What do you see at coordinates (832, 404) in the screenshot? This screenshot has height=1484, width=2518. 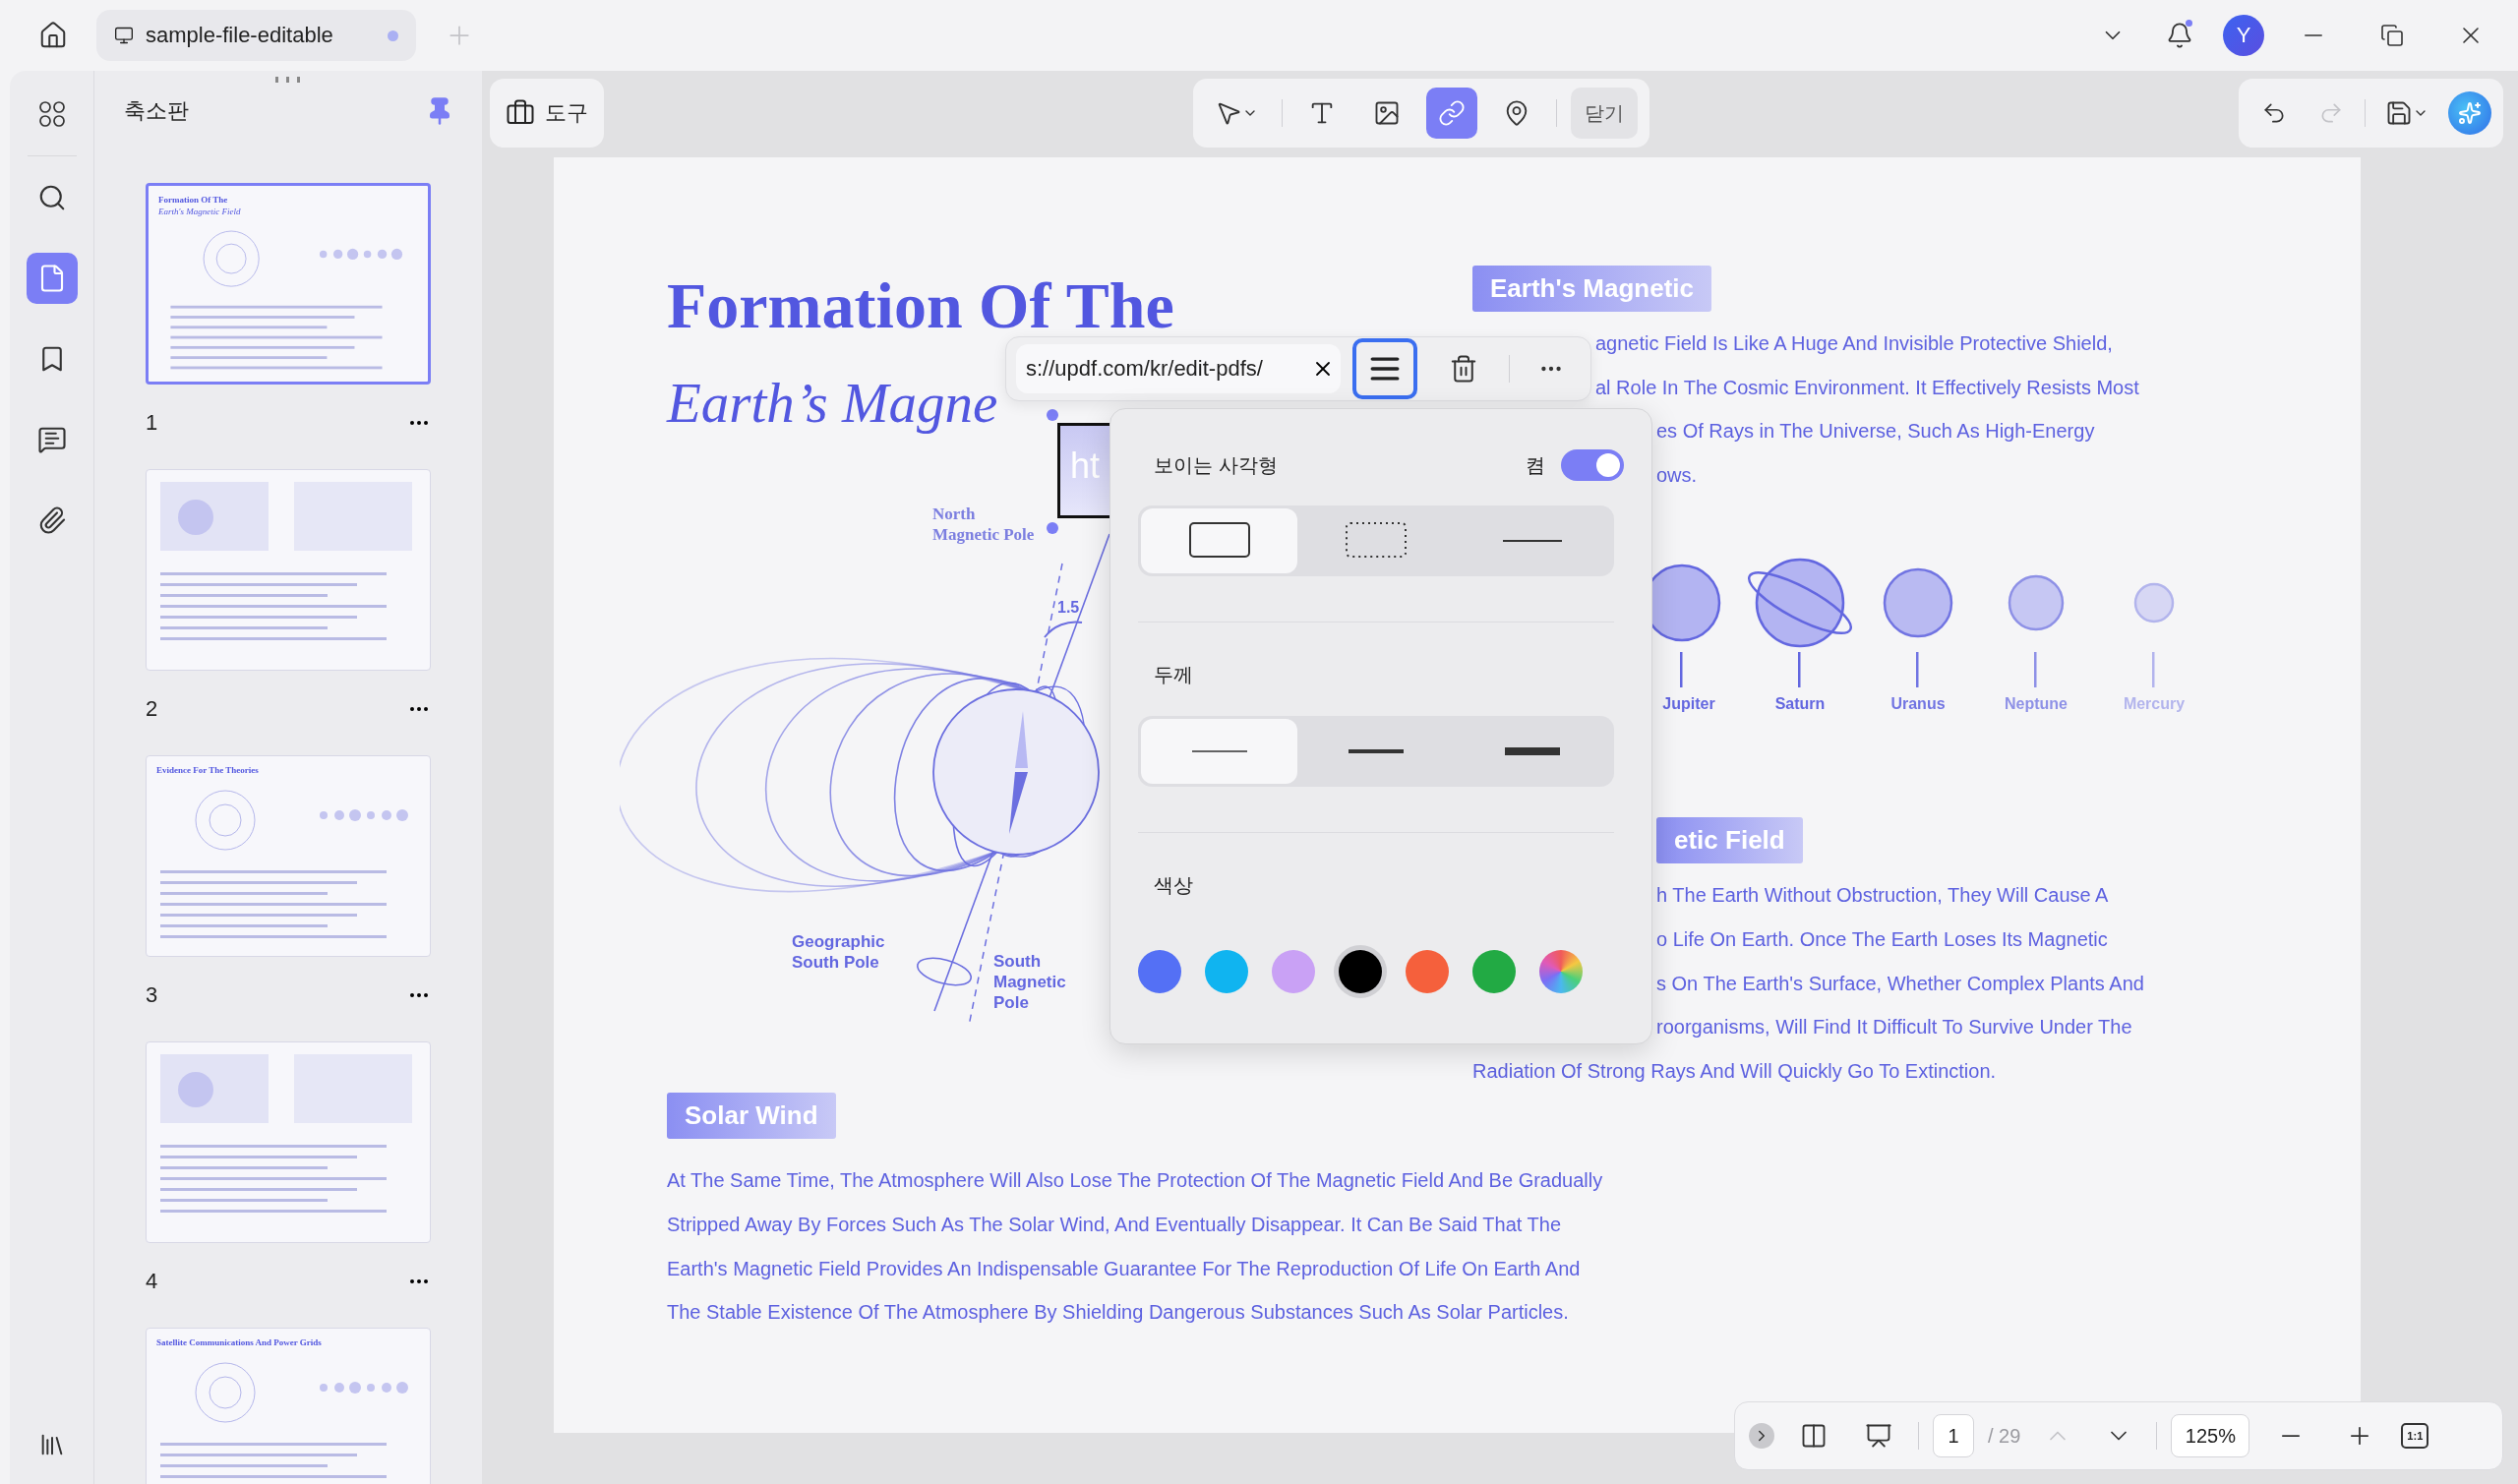 I see `document-subtitle: Earth’s Magne` at bounding box center [832, 404].